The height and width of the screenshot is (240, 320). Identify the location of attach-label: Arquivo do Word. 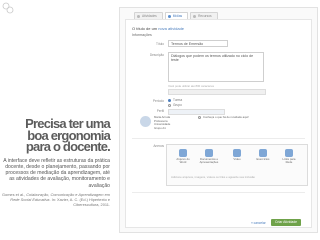
(183, 161).